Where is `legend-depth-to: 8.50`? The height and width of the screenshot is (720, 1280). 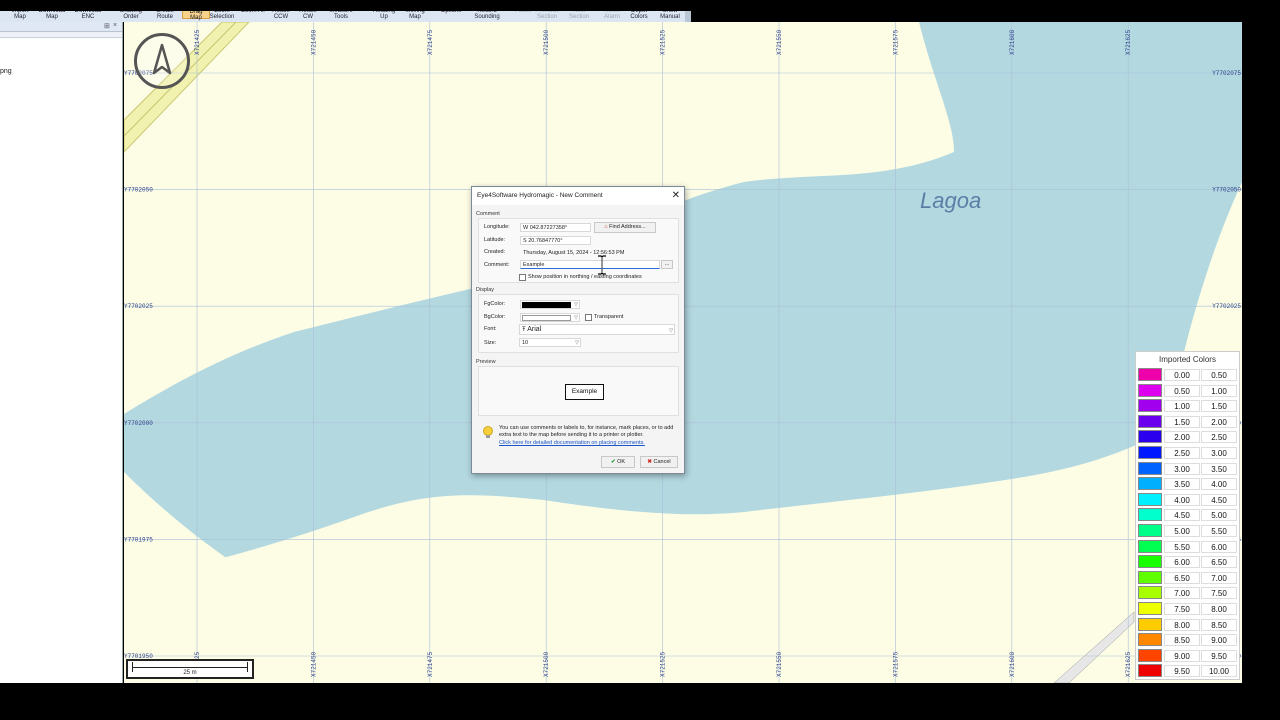
legend-depth-to: 8.50 is located at coordinates (1219, 624).